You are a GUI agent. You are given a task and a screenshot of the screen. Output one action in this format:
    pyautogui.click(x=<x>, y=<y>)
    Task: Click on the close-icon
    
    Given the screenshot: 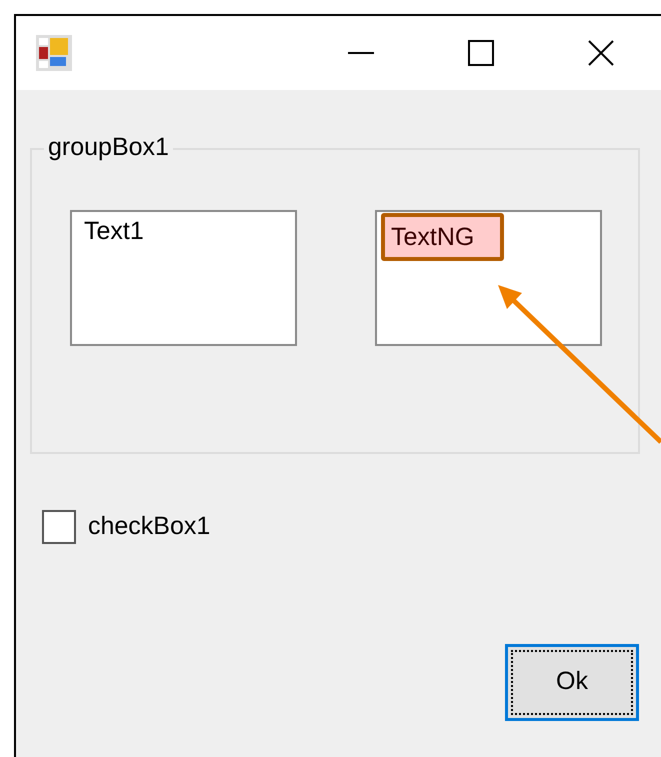 What is the action you would take?
    pyautogui.click(x=601, y=53)
    